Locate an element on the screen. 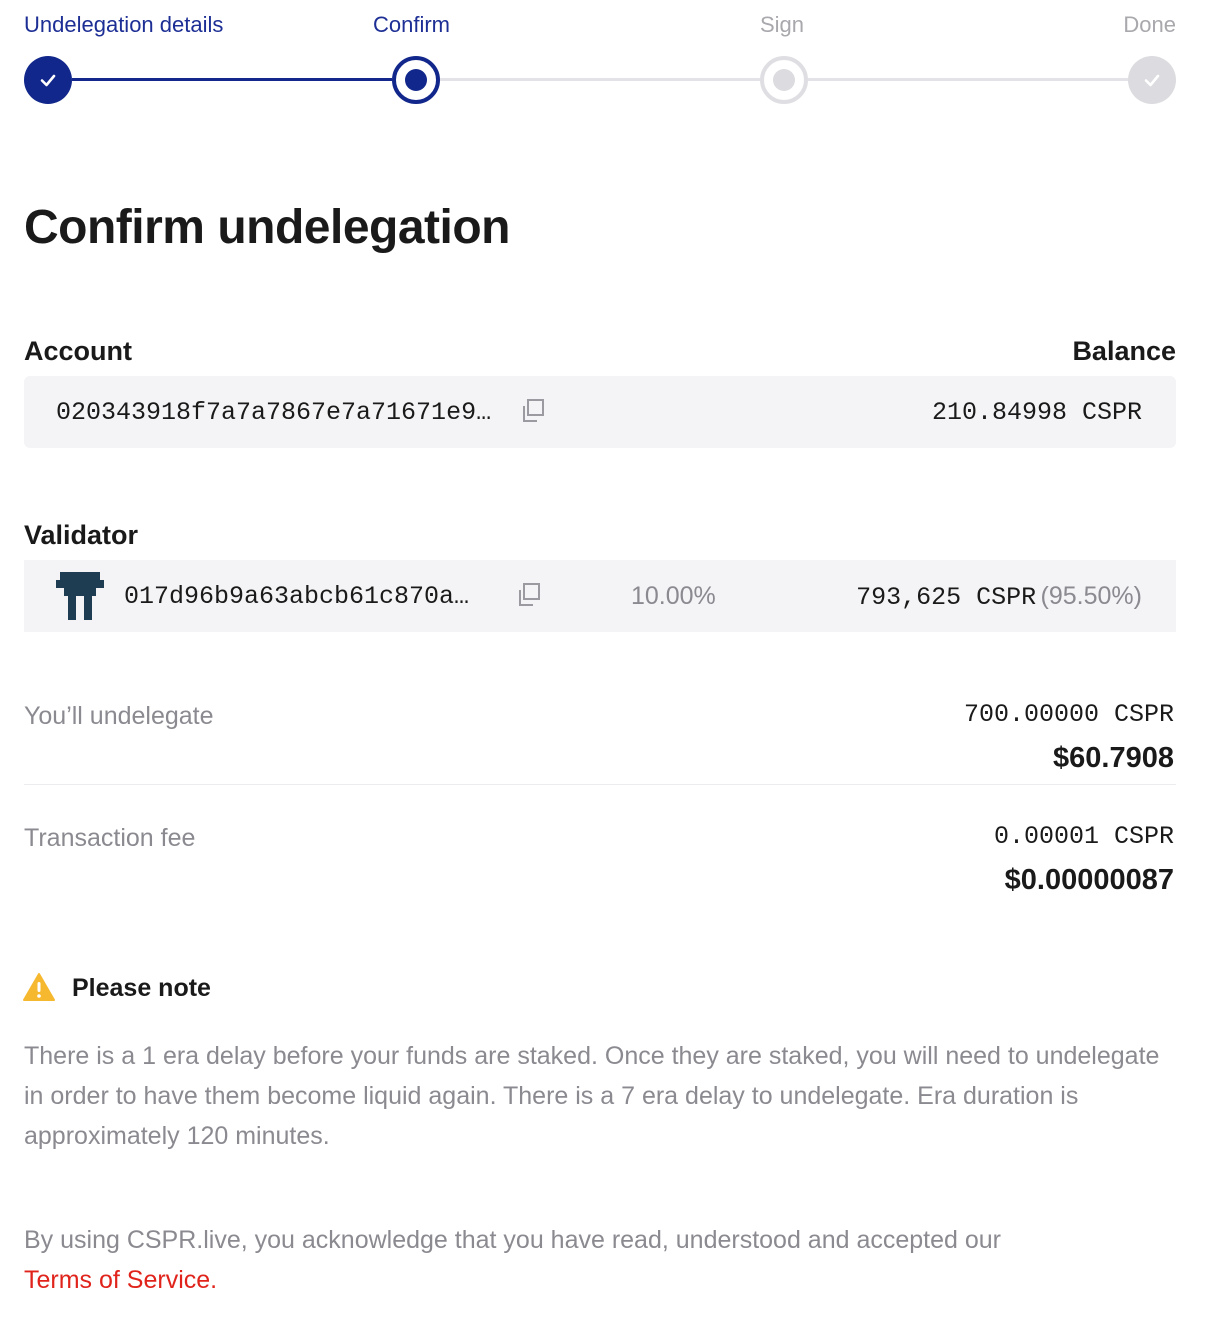 The image size is (1220, 1326). divider is located at coordinates (600, 784).